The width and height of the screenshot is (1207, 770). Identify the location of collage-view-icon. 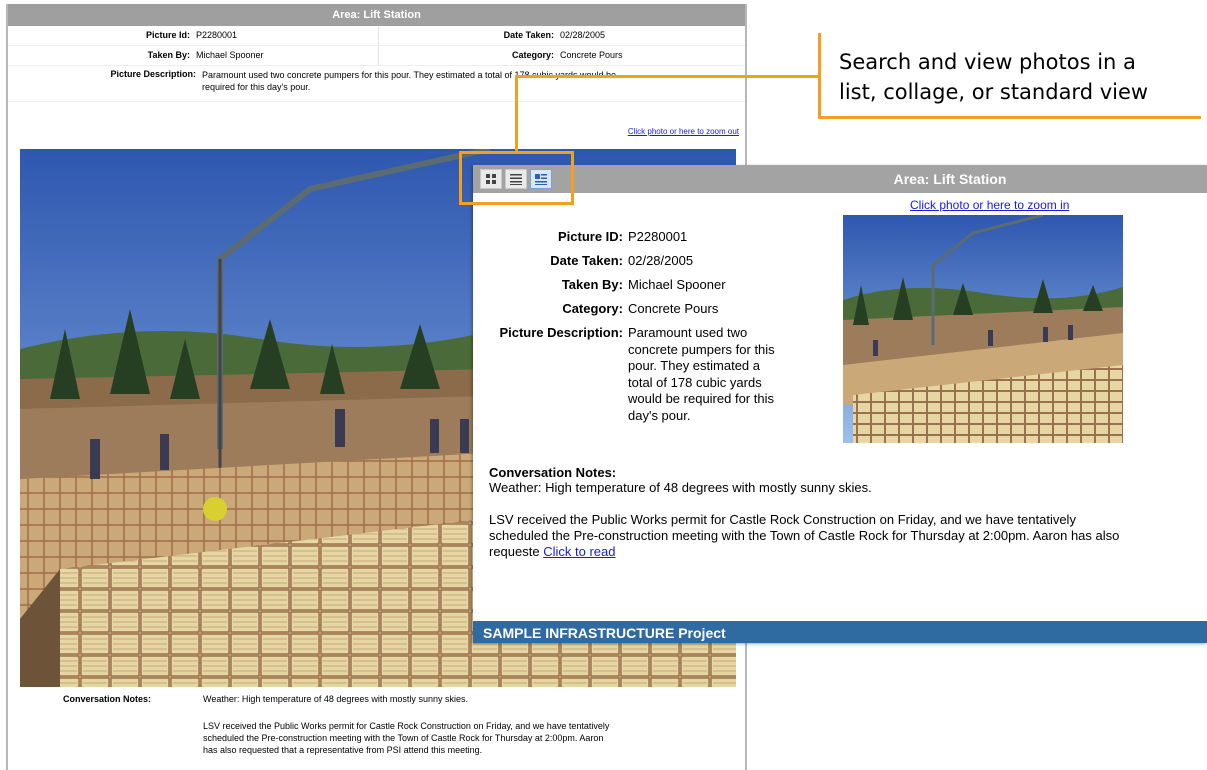
(491, 179).